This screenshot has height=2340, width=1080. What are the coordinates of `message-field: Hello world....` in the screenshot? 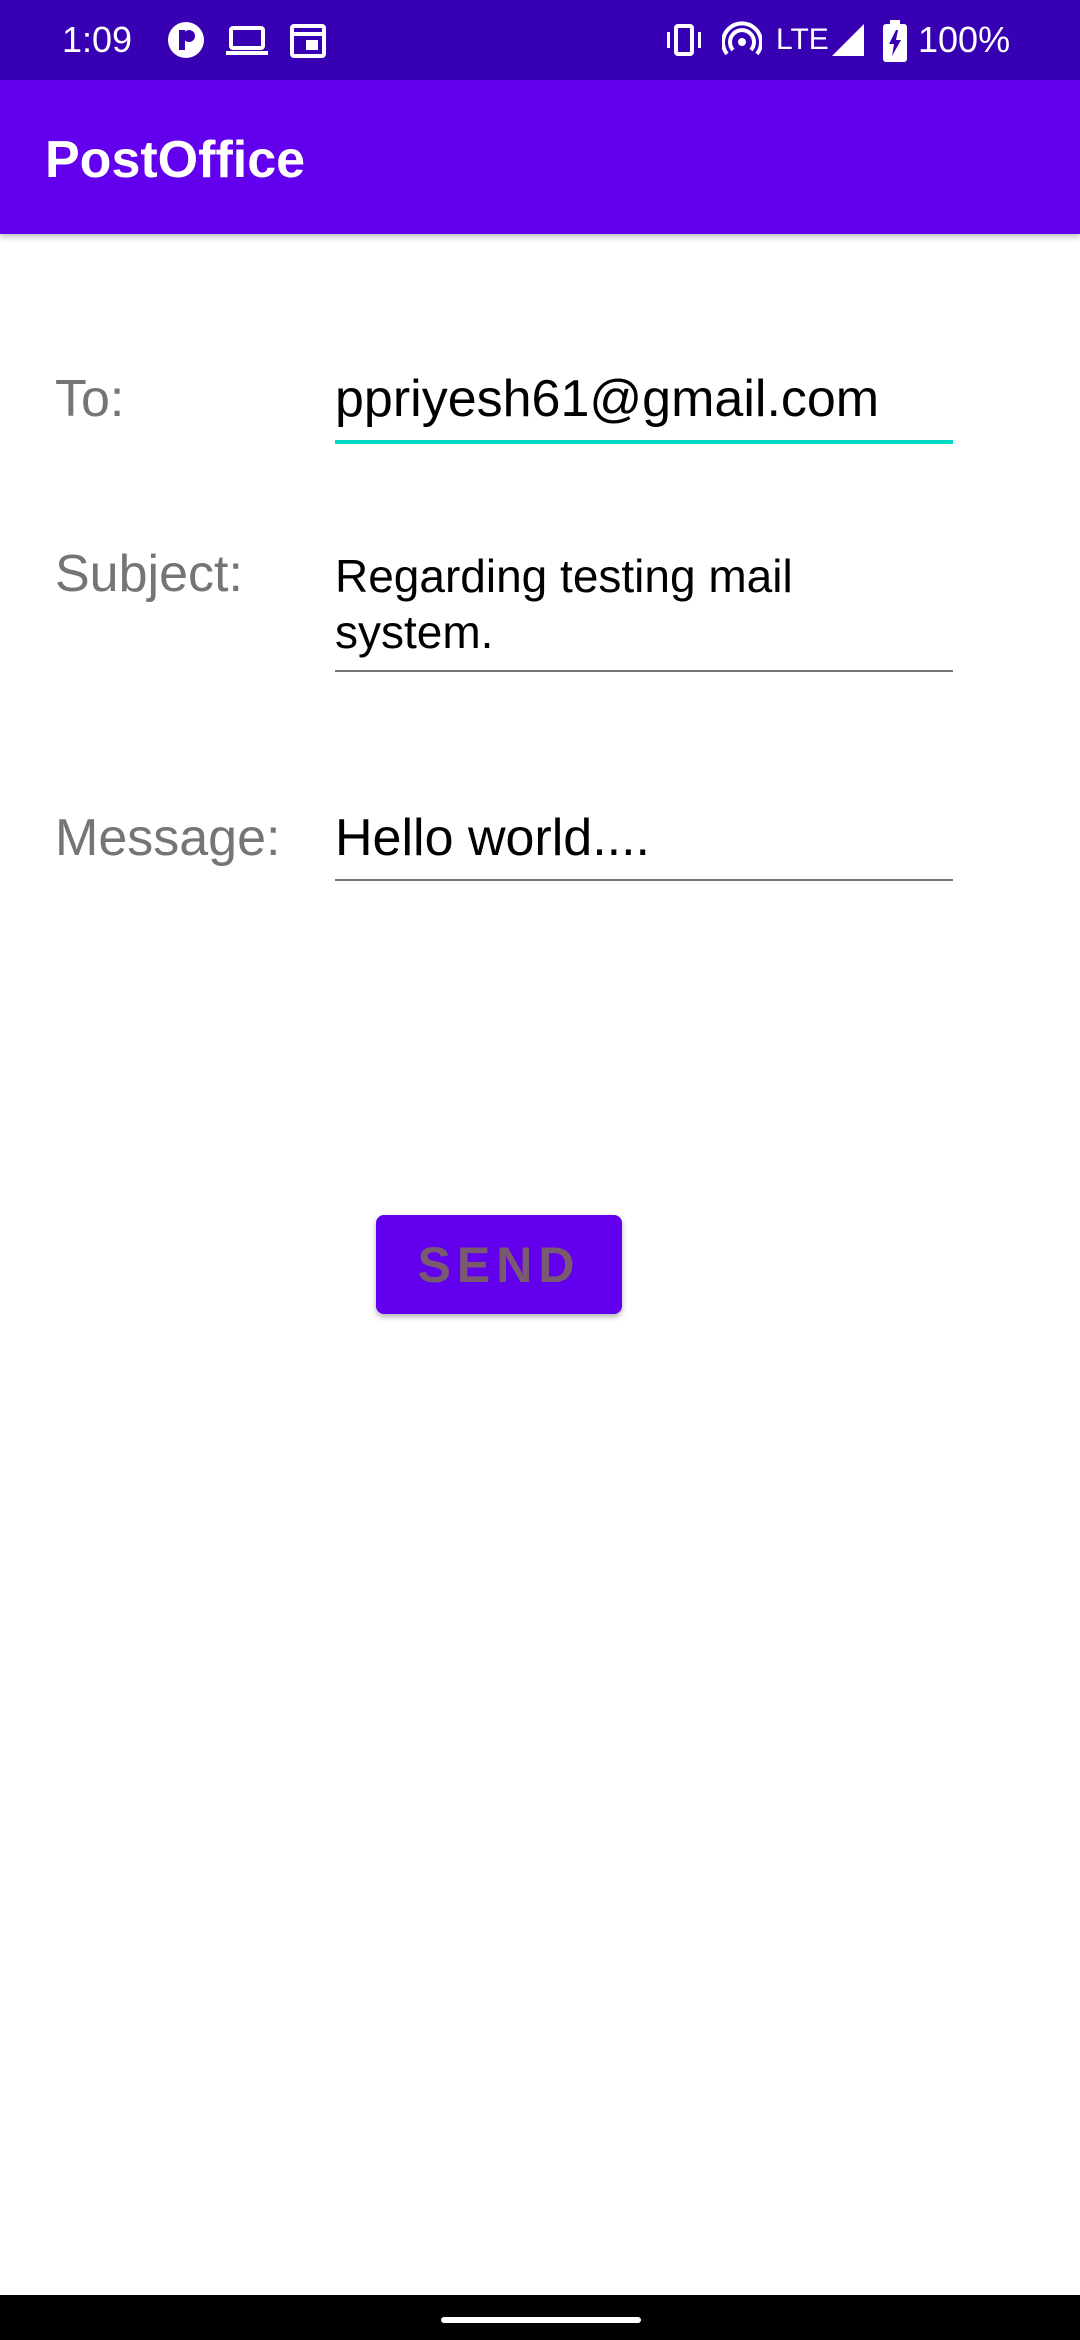 It's located at (644, 845).